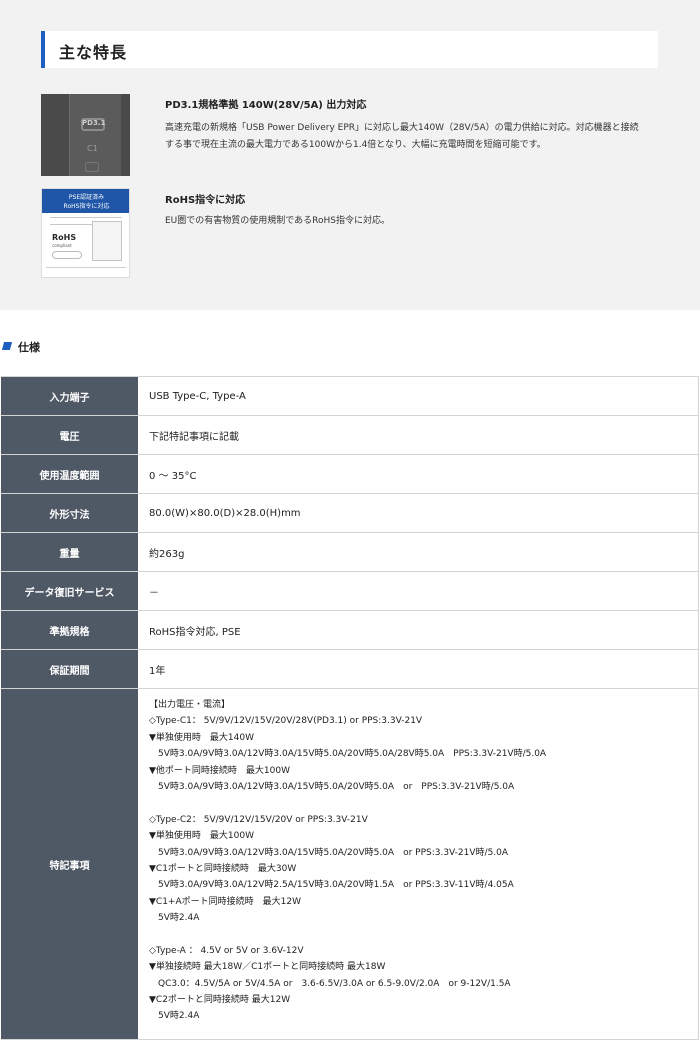 The image size is (700, 1041). Describe the element at coordinates (92, 167) in the screenshot. I see `usb-port-icon` at that location.